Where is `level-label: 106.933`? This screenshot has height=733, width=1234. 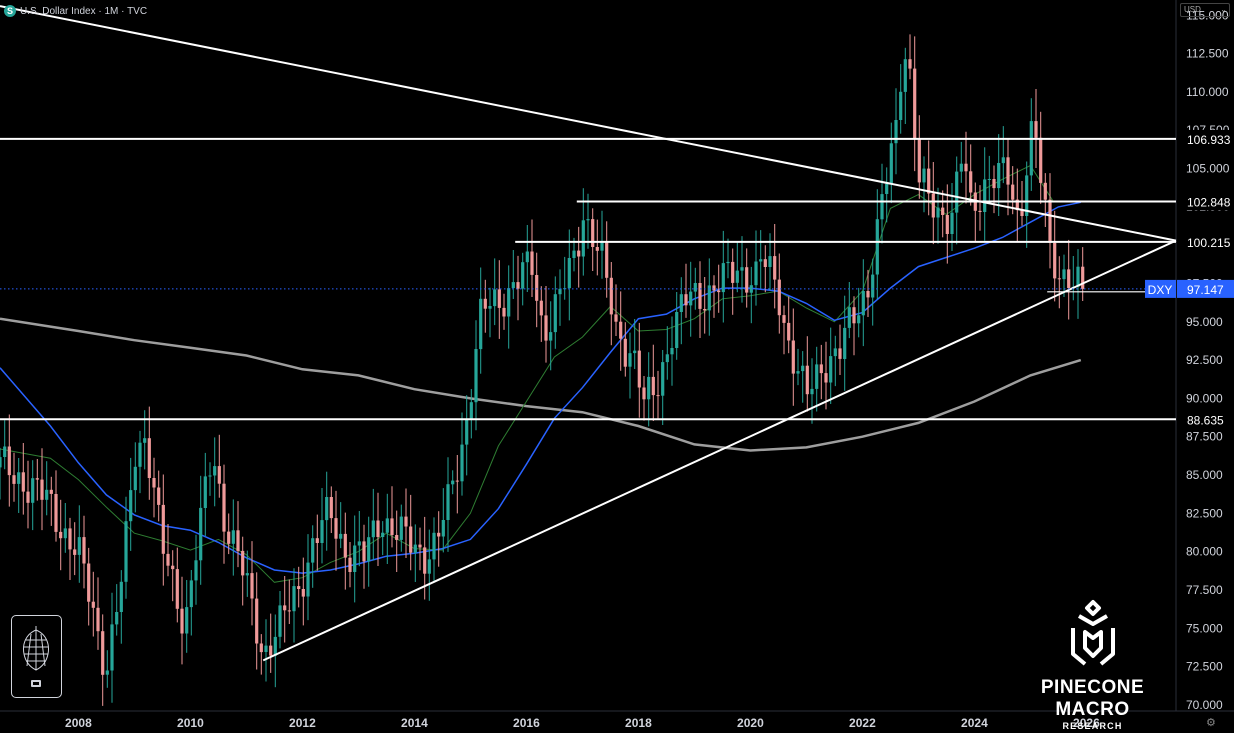 level-label: 106.933 is located at coordinates (1209, 140).